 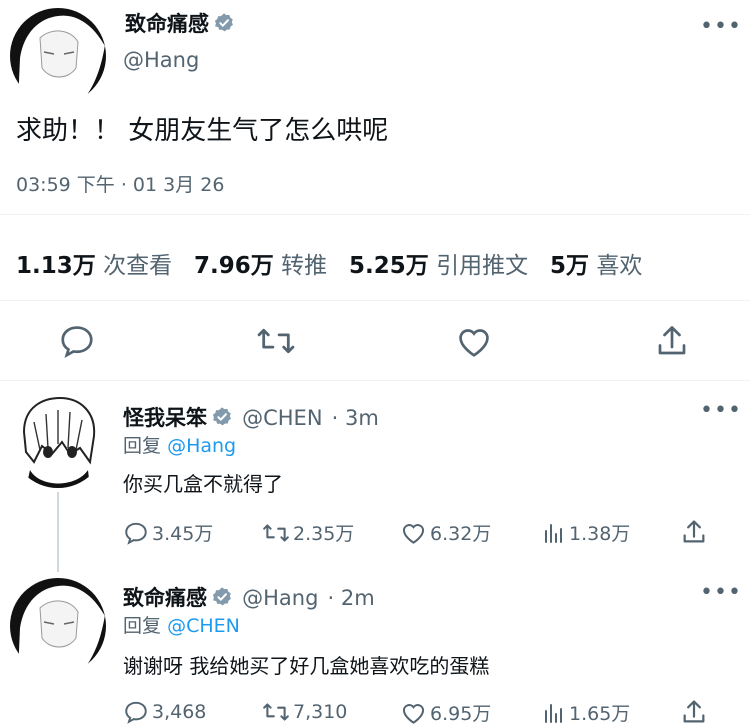 I want to click on reply-1-replying-to: 回复 @Hang, so click(x=179, y=444).